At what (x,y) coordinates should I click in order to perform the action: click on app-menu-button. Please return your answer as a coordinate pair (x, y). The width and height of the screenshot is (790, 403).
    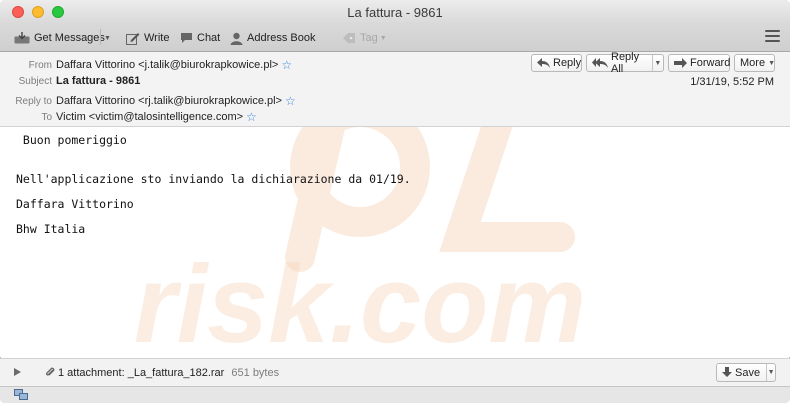
    Looking at the image, I should click on (772, 37).